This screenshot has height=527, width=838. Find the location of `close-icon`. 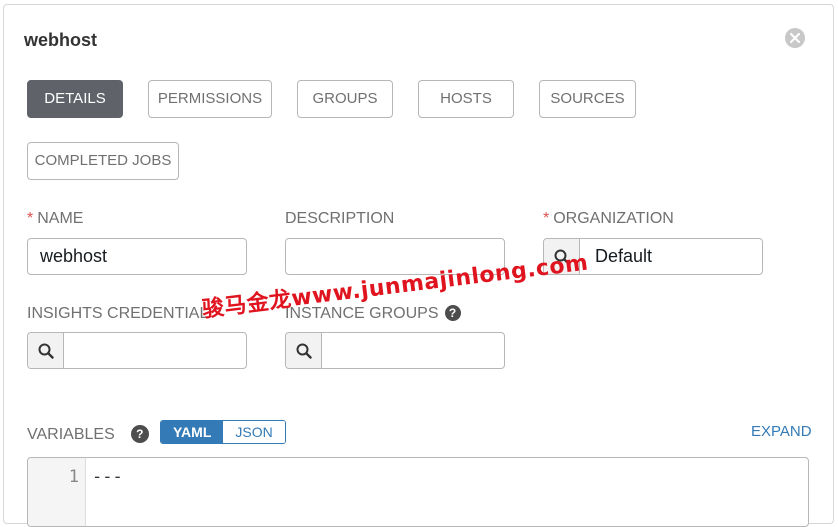

close-icon is located at coordinates (795, 38).